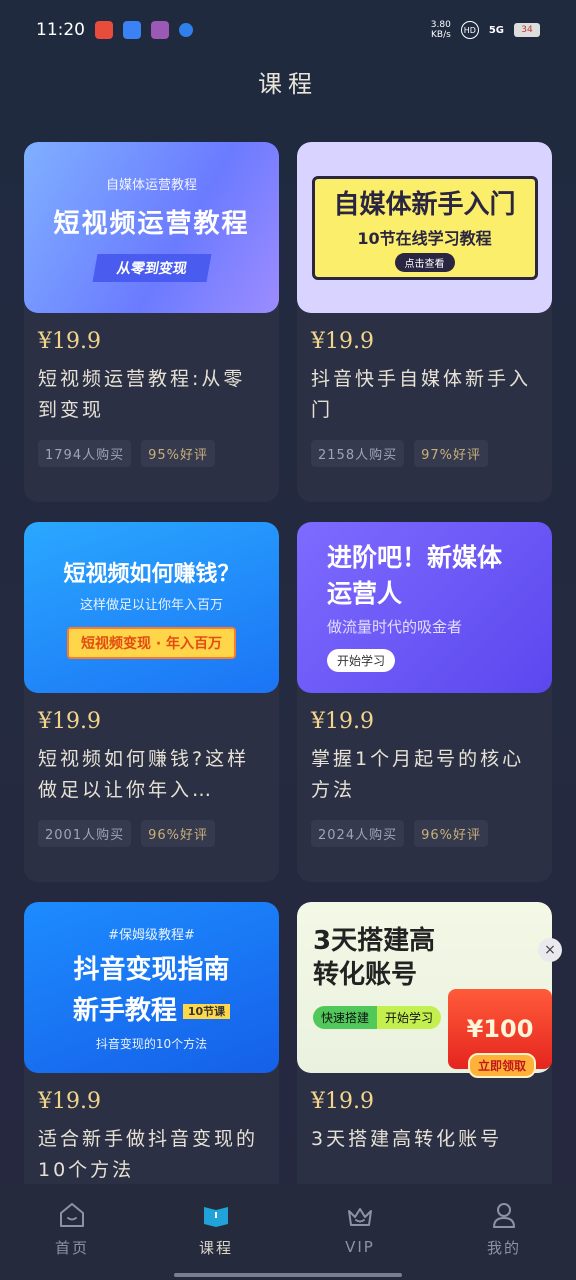  I want to click on thumb-title: 自媒体新手入门, so click(424, 204).